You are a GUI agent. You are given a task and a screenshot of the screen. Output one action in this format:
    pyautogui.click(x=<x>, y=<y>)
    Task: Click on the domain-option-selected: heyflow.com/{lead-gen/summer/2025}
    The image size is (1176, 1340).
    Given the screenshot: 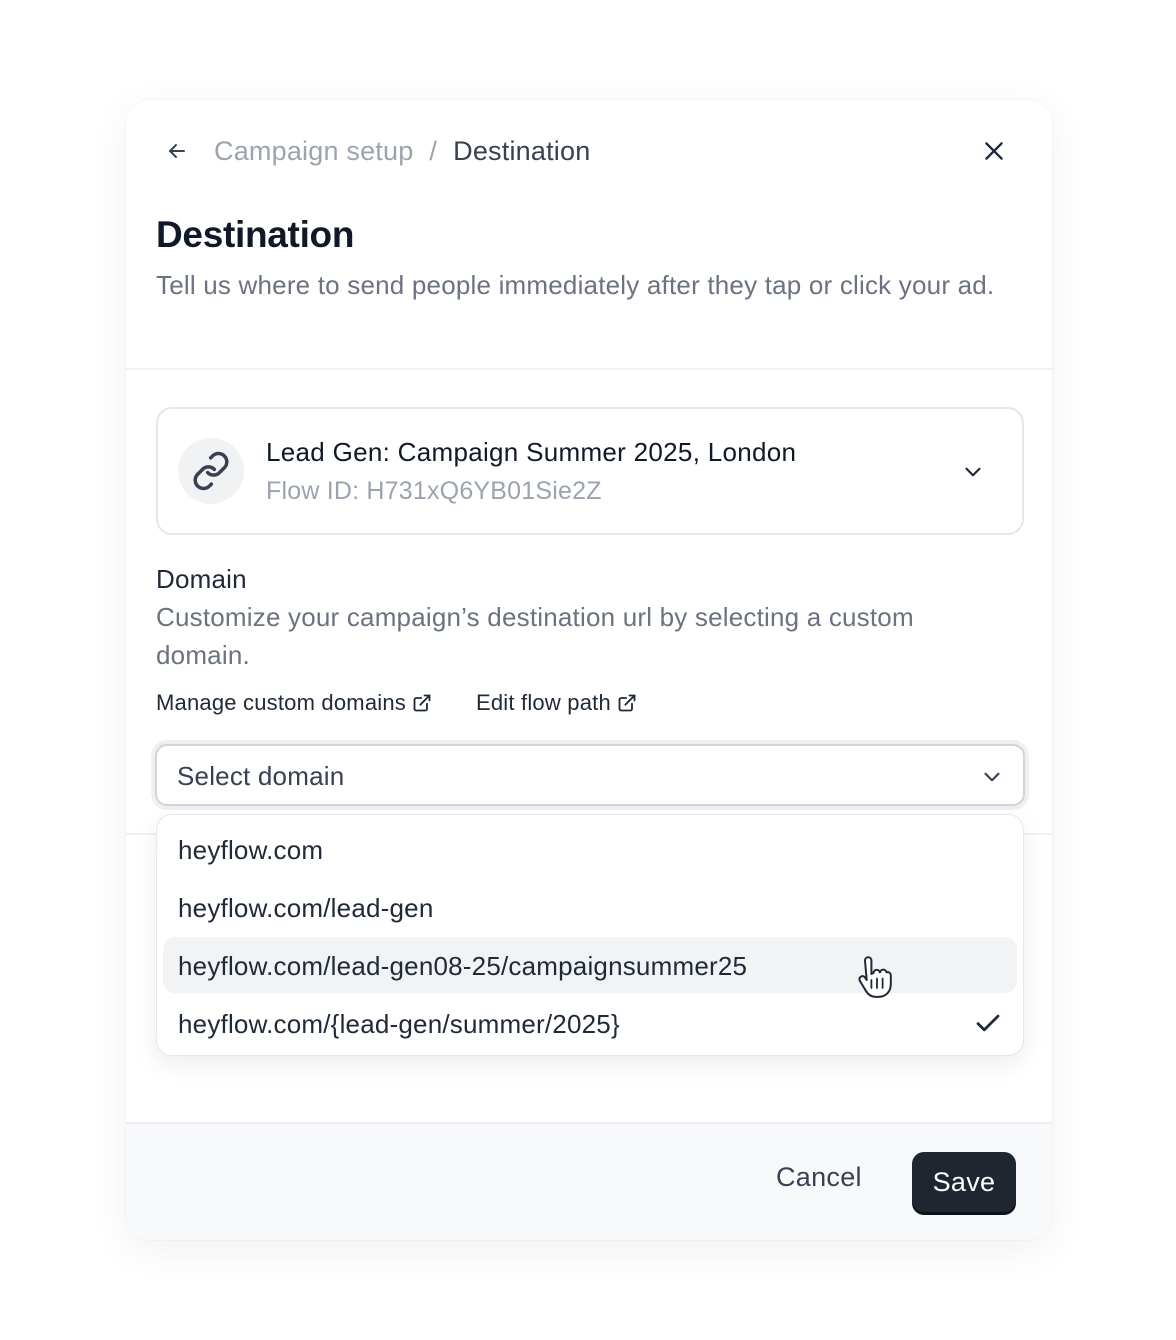 What is the action you would take?
    pyautogui.click(x=590, y=1023)
    